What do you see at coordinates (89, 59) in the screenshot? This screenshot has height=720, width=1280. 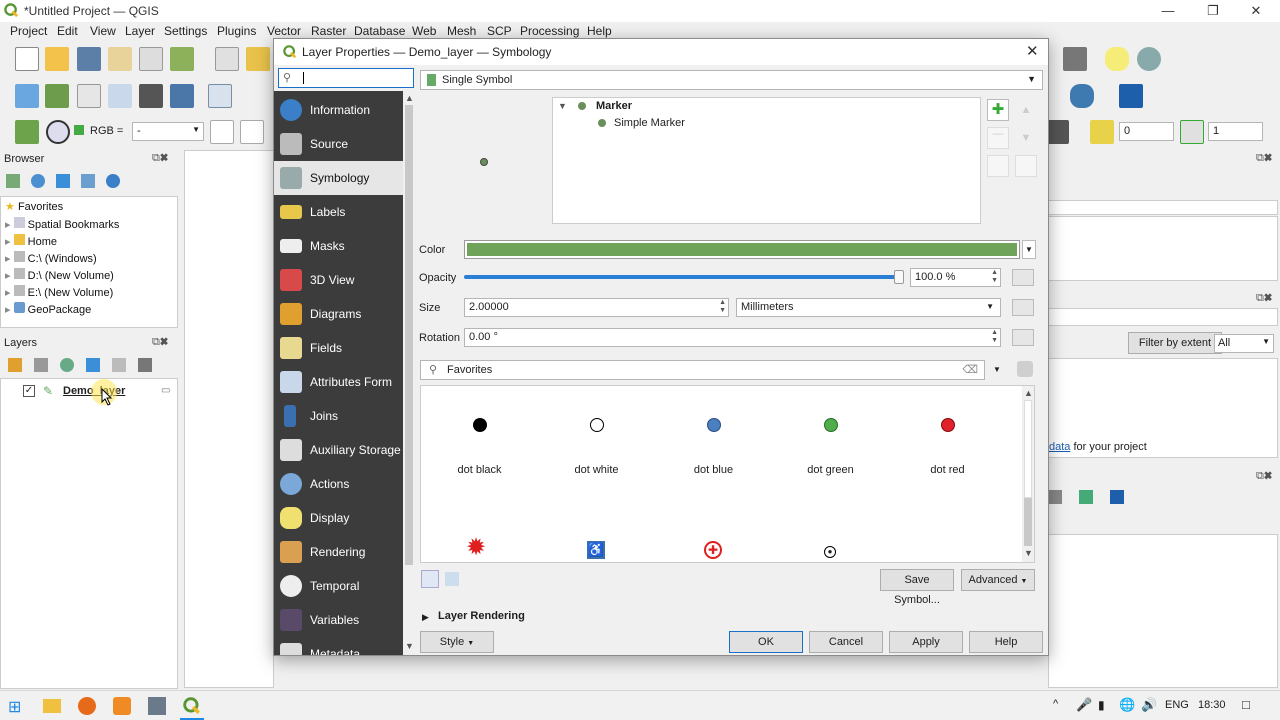 I see `save-project-icon` at bounding box center [89, 59].